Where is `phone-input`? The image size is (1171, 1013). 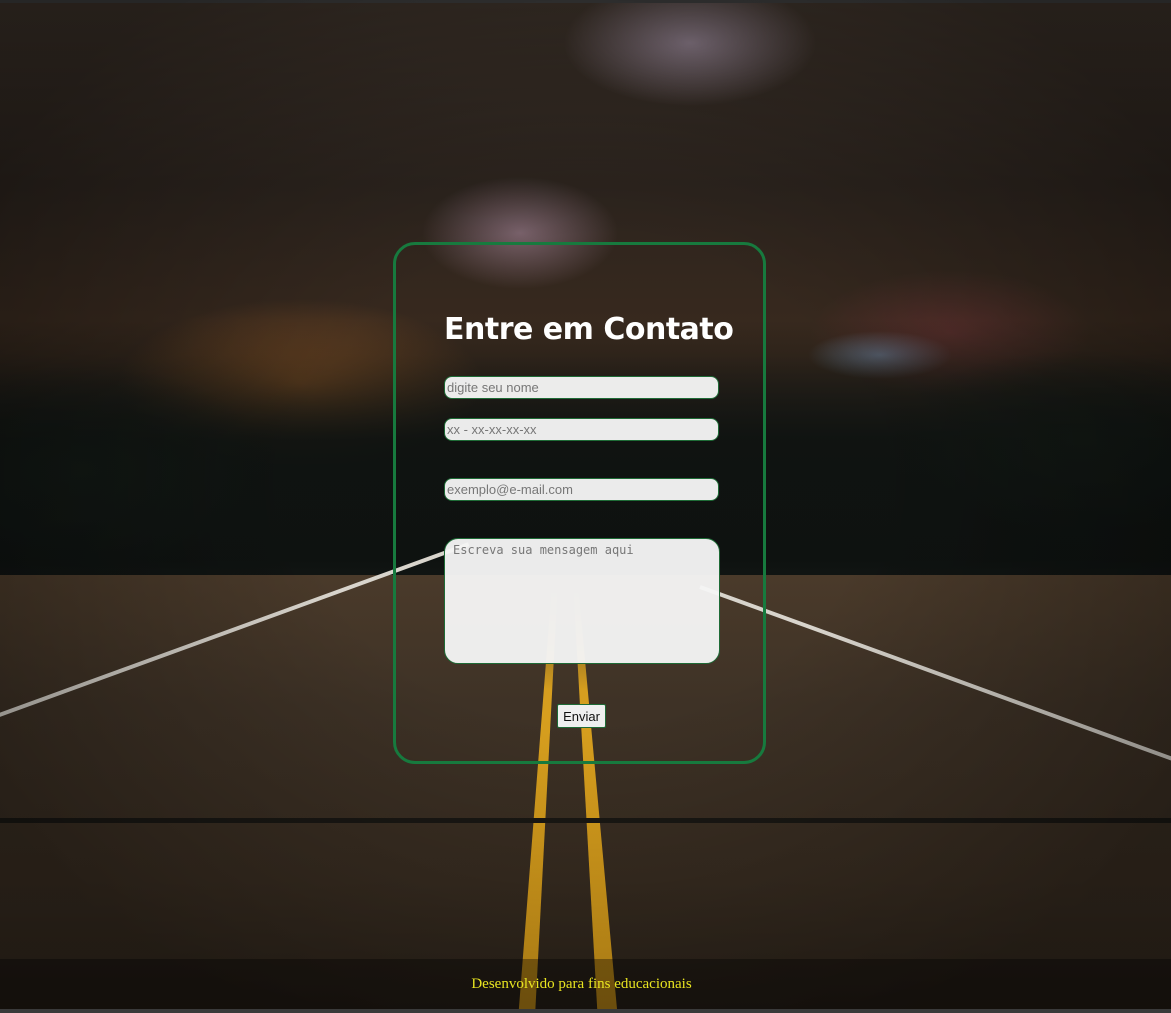
phone-input is located at coordinates (581, 429).